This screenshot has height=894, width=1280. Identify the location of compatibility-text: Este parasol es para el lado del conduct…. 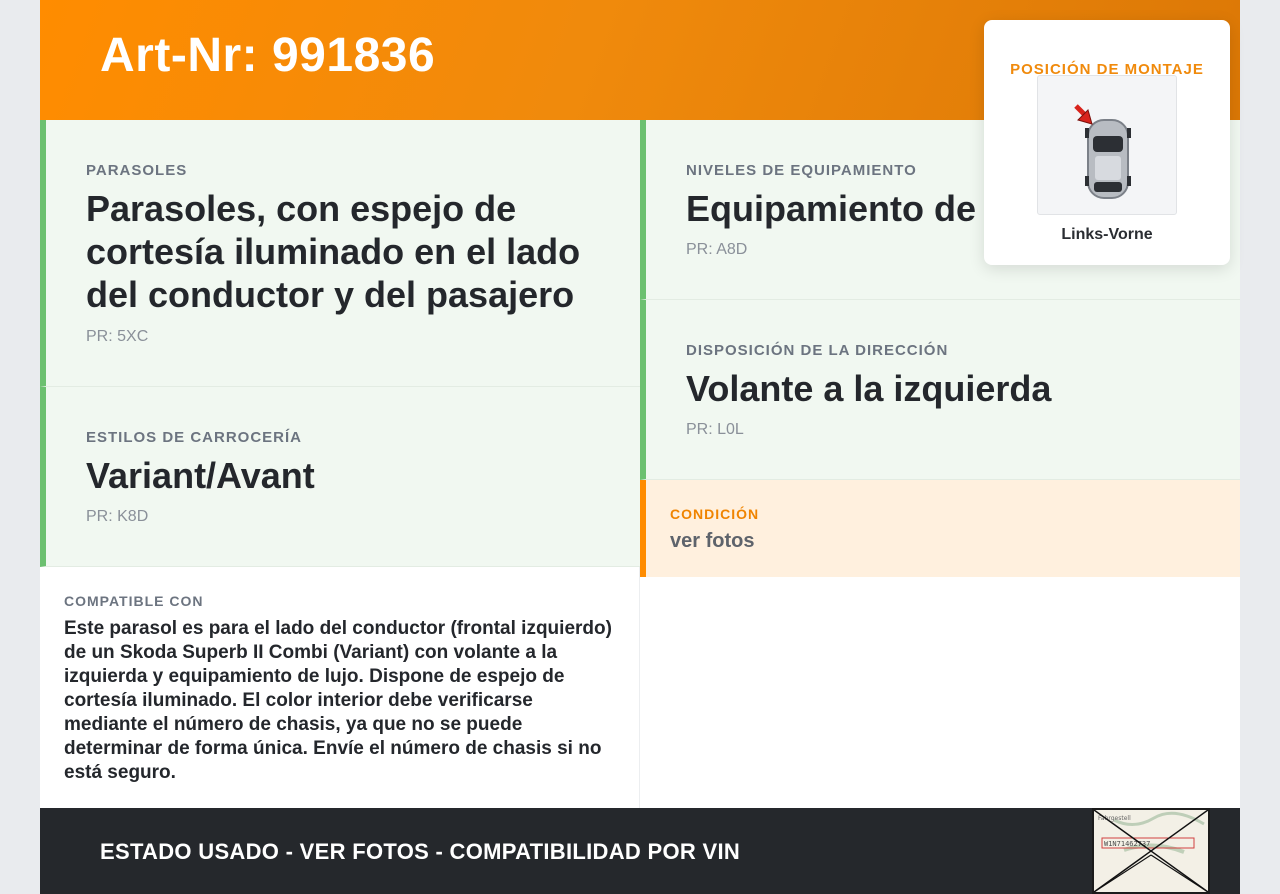
(338, 700).